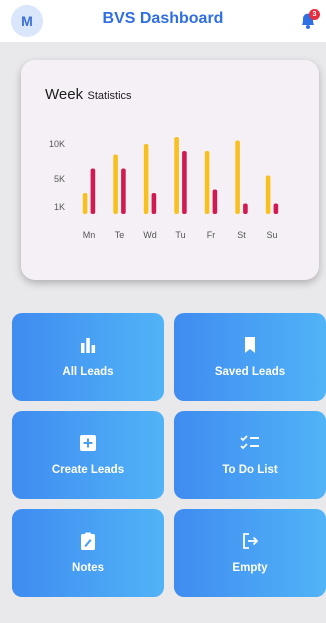 This screenshot has width=326, height=623. I want to click on x-tick-label: Te, so click(120, 235).